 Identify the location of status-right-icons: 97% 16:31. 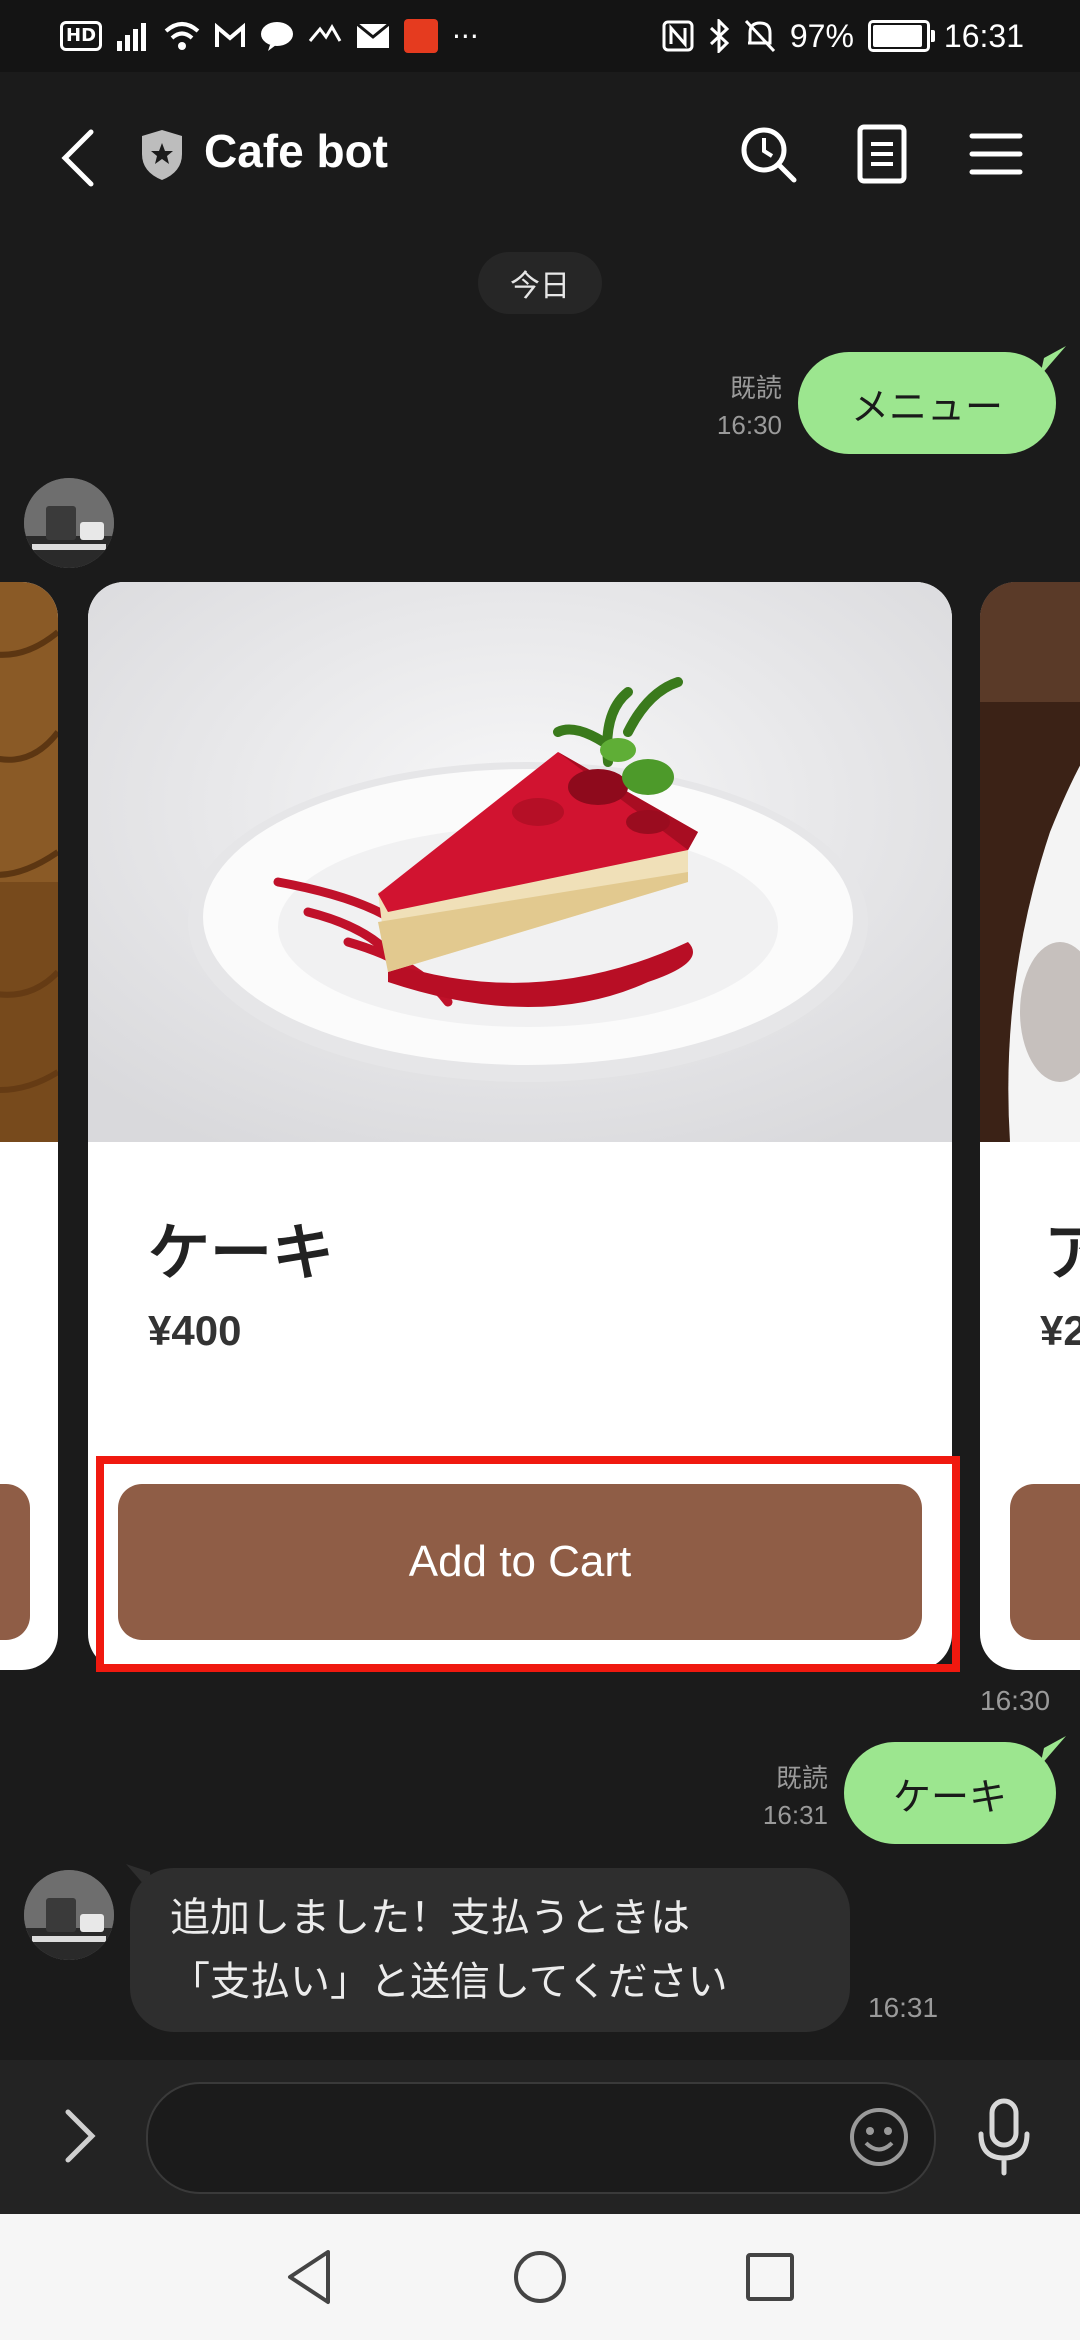
(843, 36).